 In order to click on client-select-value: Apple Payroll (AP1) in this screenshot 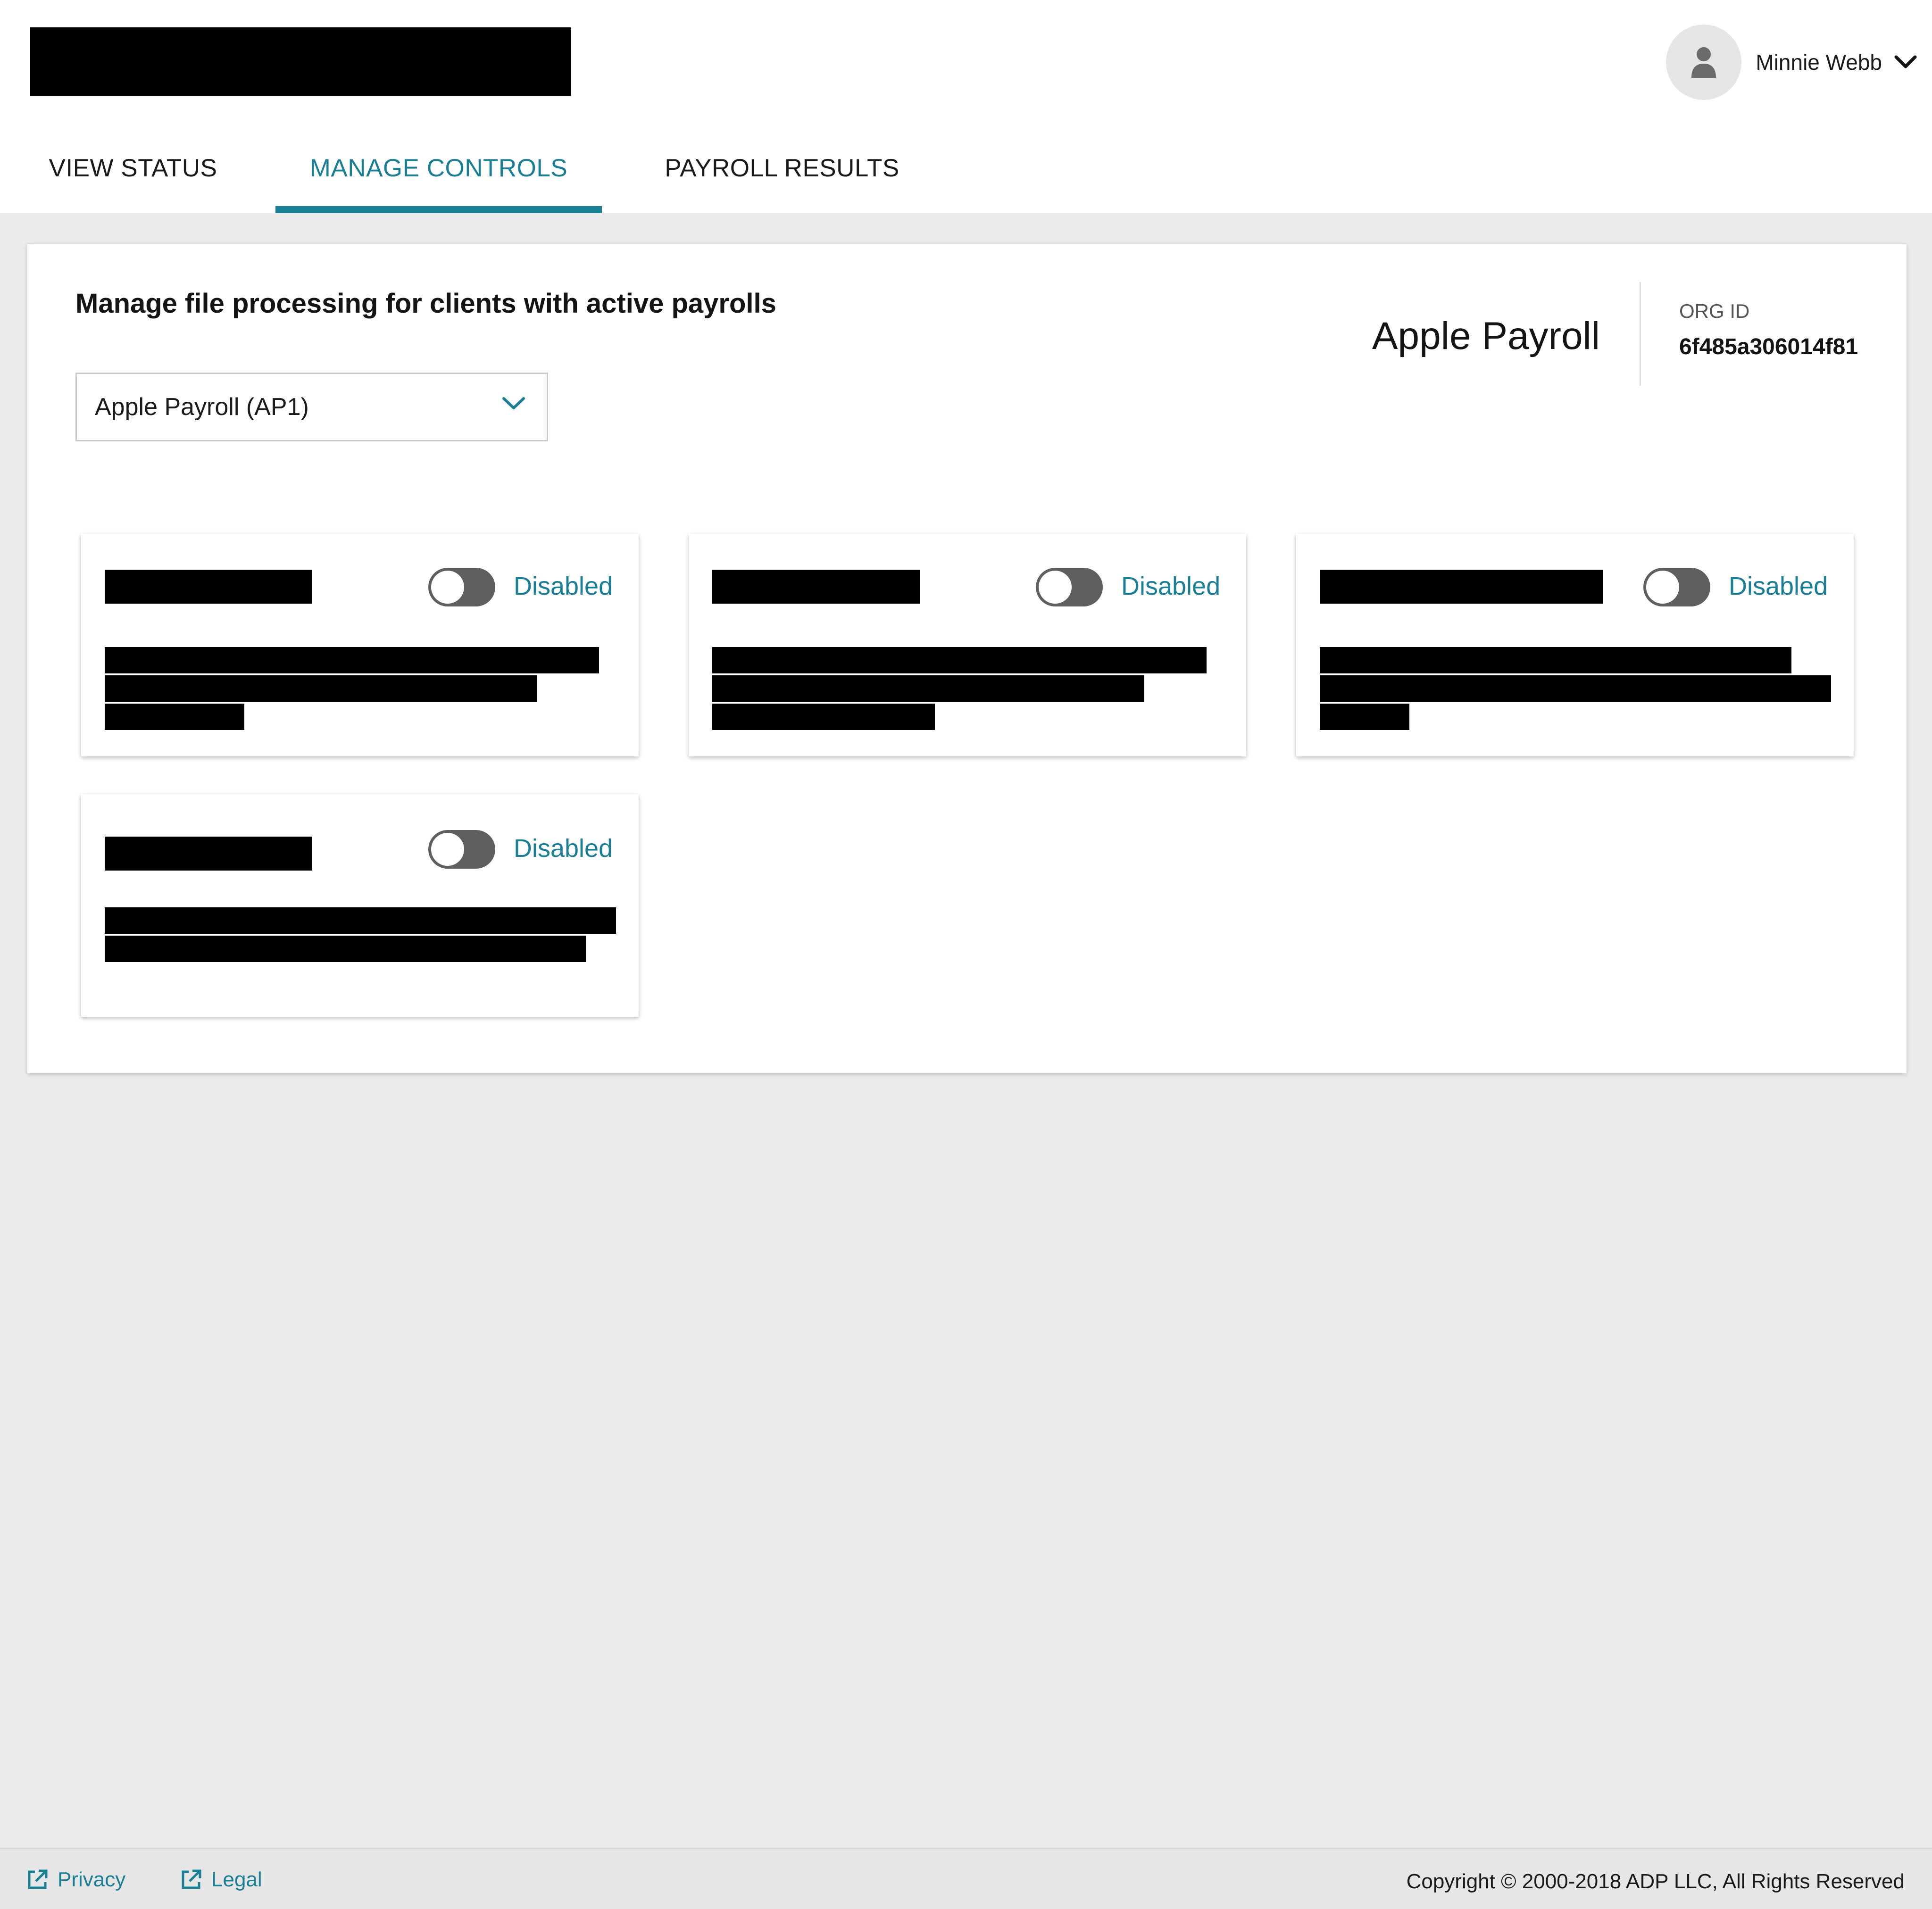, I will do `click(202, 407)`.